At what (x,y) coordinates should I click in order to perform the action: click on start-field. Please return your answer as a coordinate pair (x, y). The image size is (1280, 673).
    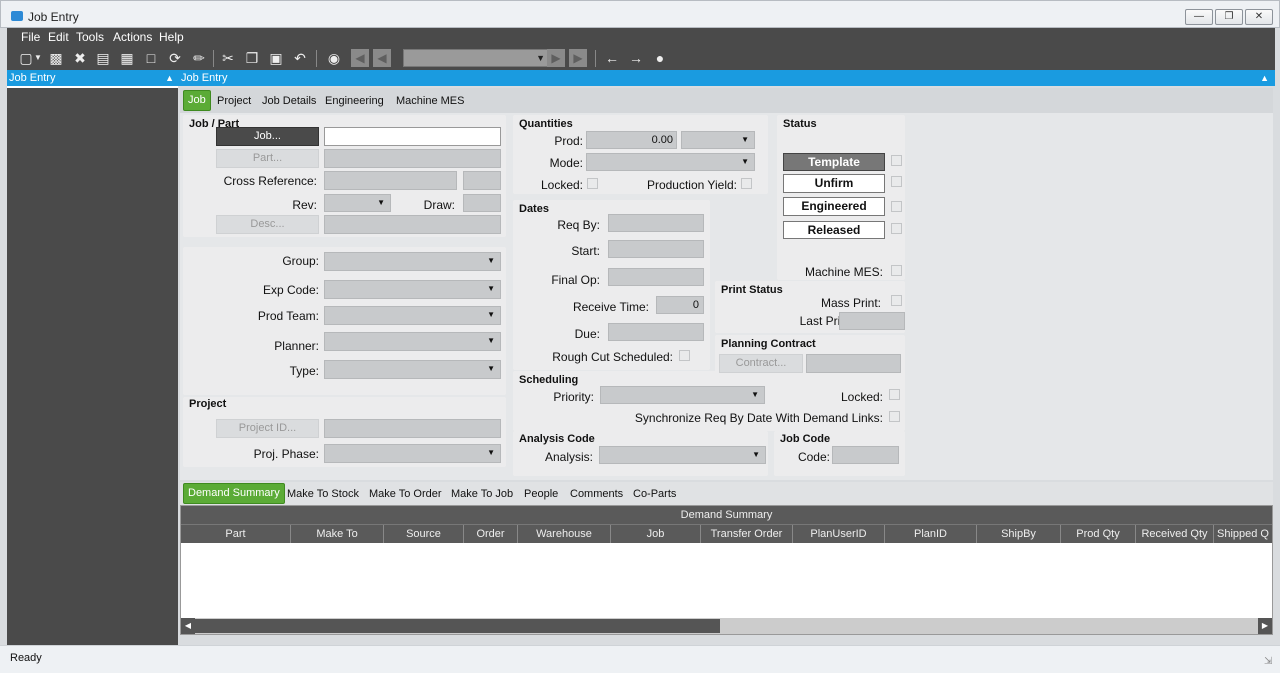
    Looking at the image, I should click on (656, 249).